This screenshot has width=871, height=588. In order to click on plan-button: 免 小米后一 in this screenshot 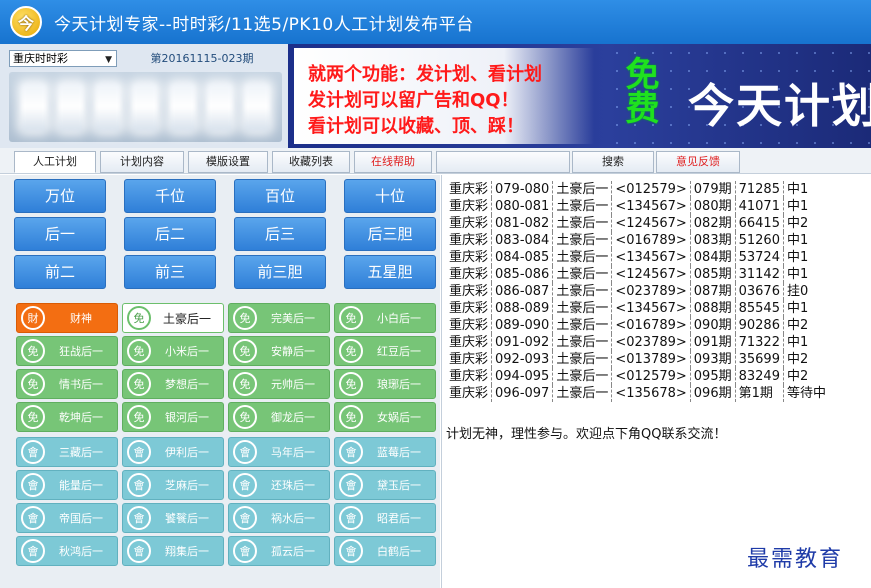, I will do `click(173, 351)`.